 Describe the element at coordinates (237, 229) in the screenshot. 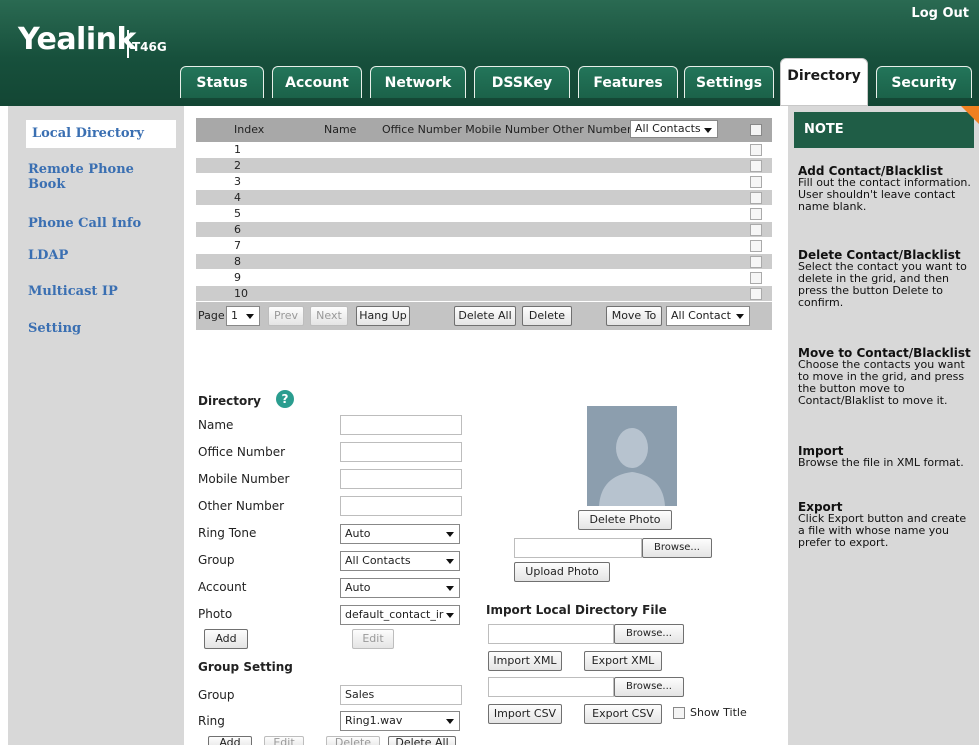

I see `row-index: 6` at that location.